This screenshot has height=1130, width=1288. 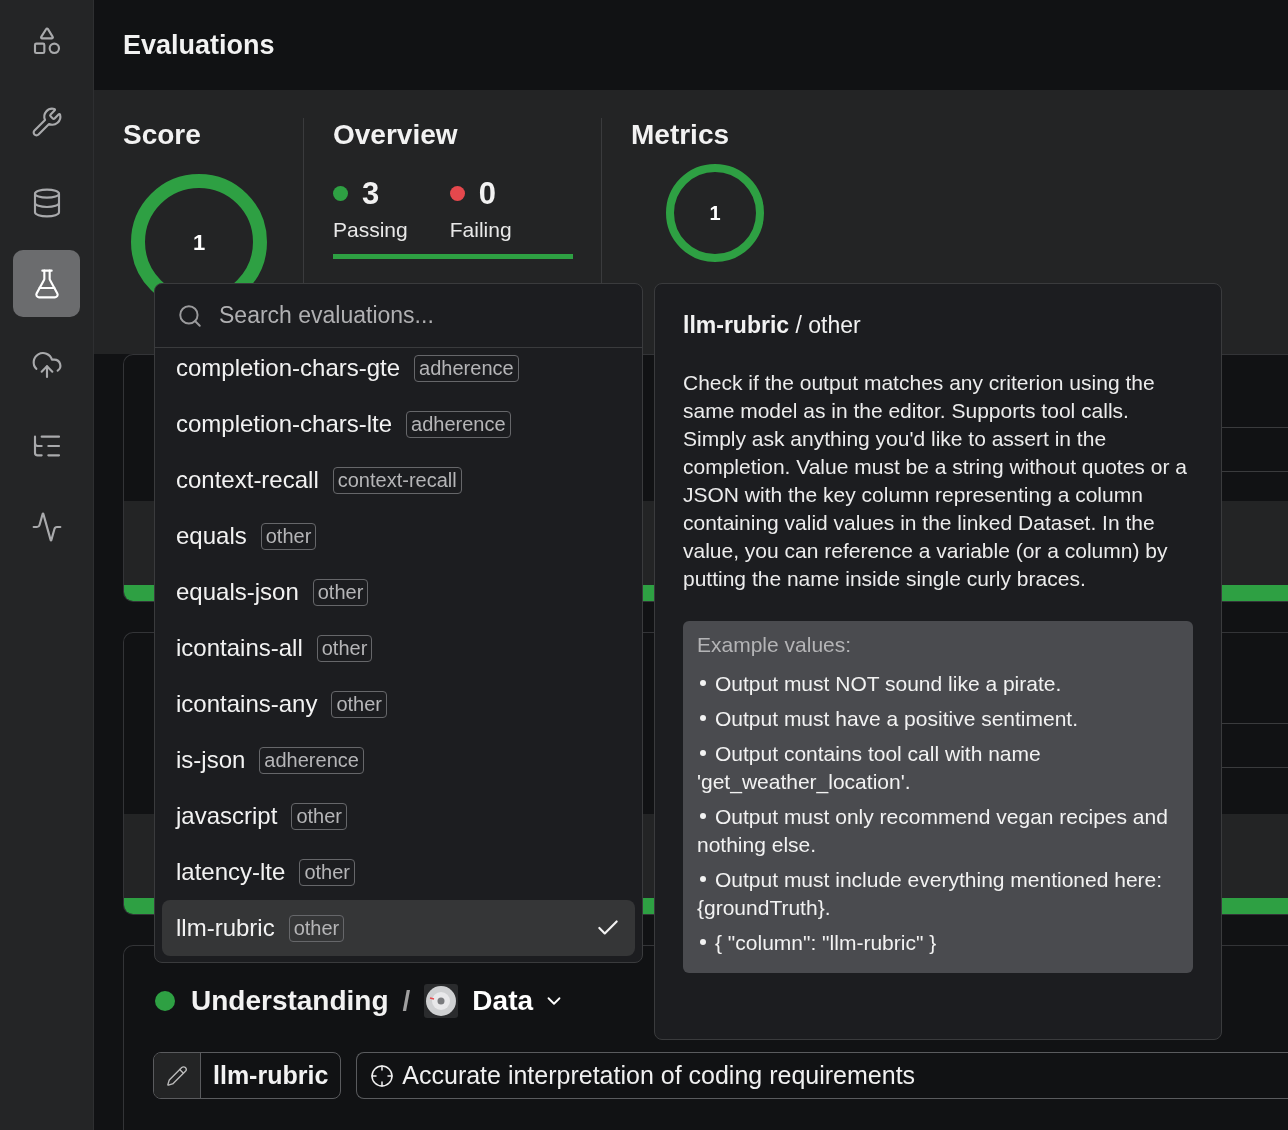 I want to click on evaluation-name: icontains-all, so click(x=239, y=648).